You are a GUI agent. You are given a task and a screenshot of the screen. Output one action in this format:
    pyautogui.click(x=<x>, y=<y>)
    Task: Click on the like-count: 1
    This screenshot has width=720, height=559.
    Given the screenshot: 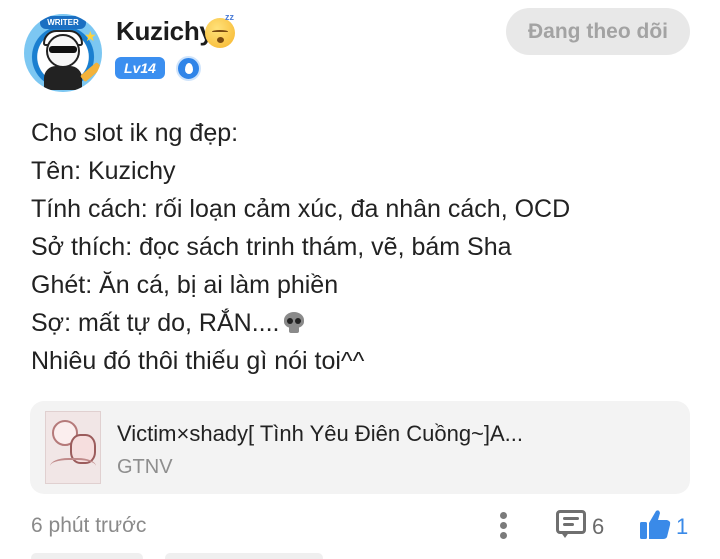 What is the action you would take?
    pyautogui.click(x=682, y=527)
    